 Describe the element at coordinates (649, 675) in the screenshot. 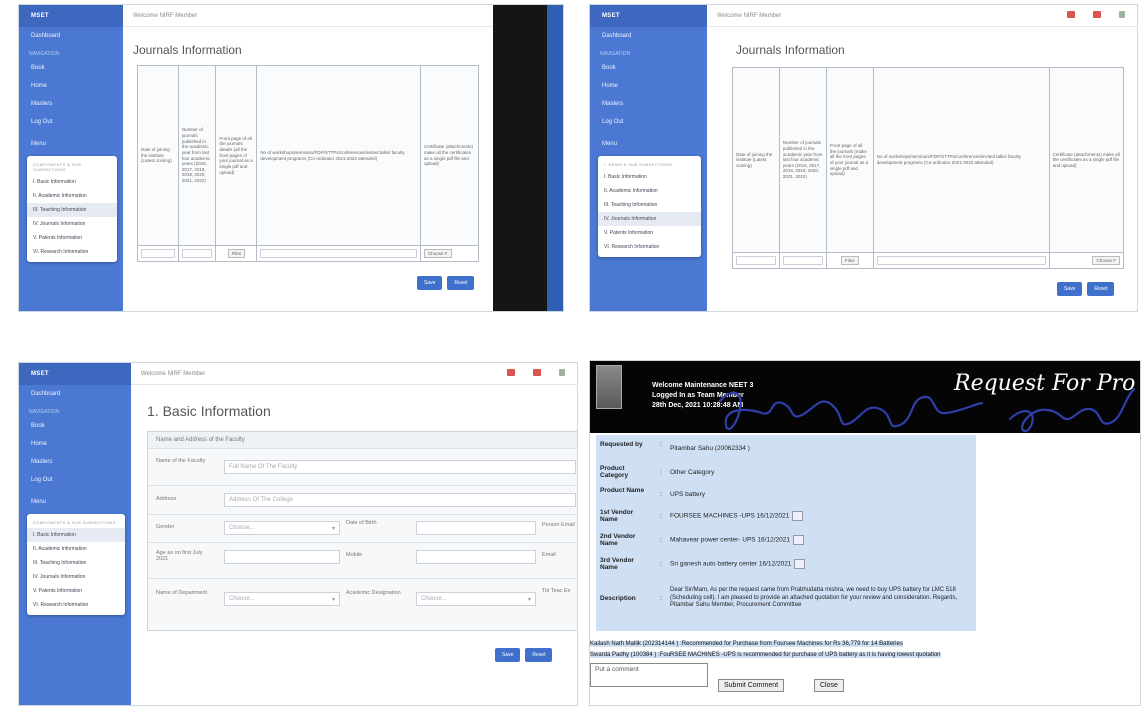

I see `comment-input: Put a comment` at that location.